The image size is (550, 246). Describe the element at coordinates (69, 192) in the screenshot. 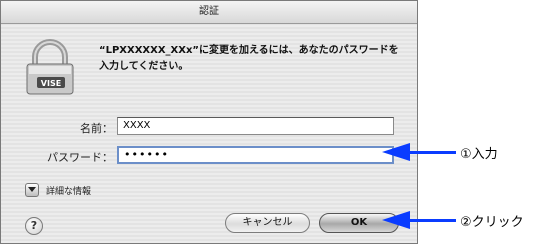

I see `details-label: 詳細な情報` at that location.